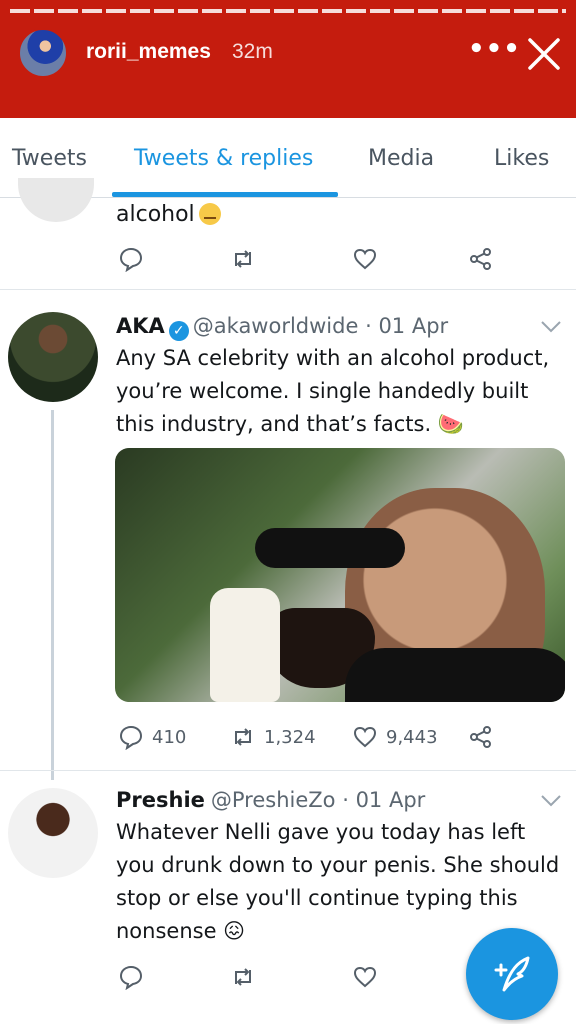 This screenshot has height=1024, width=576. Describe the element at coordinates (43, 53) in the screenshot. I see `story-avatar` at that location.